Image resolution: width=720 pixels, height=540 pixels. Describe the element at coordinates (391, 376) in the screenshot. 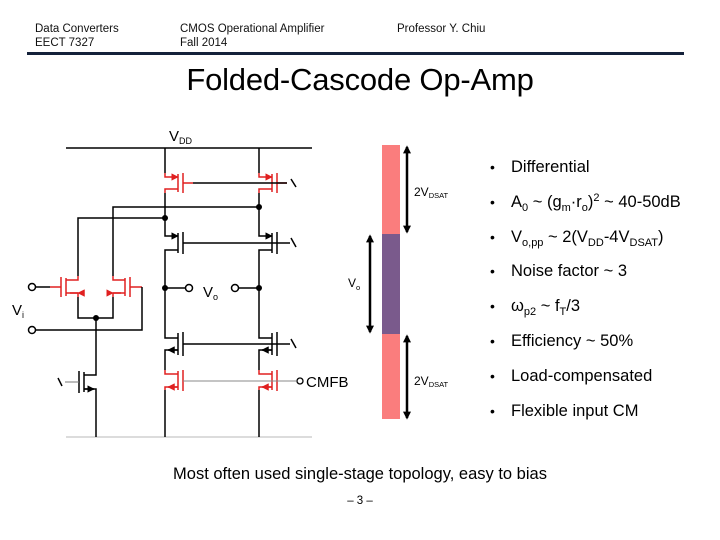

I see `headroom-bottom-segment` at that location.